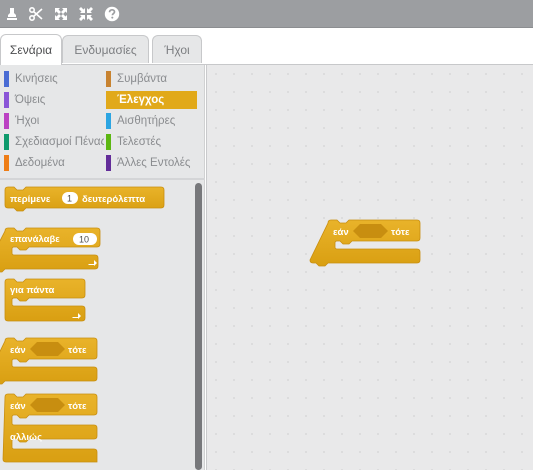 The width and height of the screenshot is (533, 470). I want to click on category-label: Ήχοι, so click(27, 121).